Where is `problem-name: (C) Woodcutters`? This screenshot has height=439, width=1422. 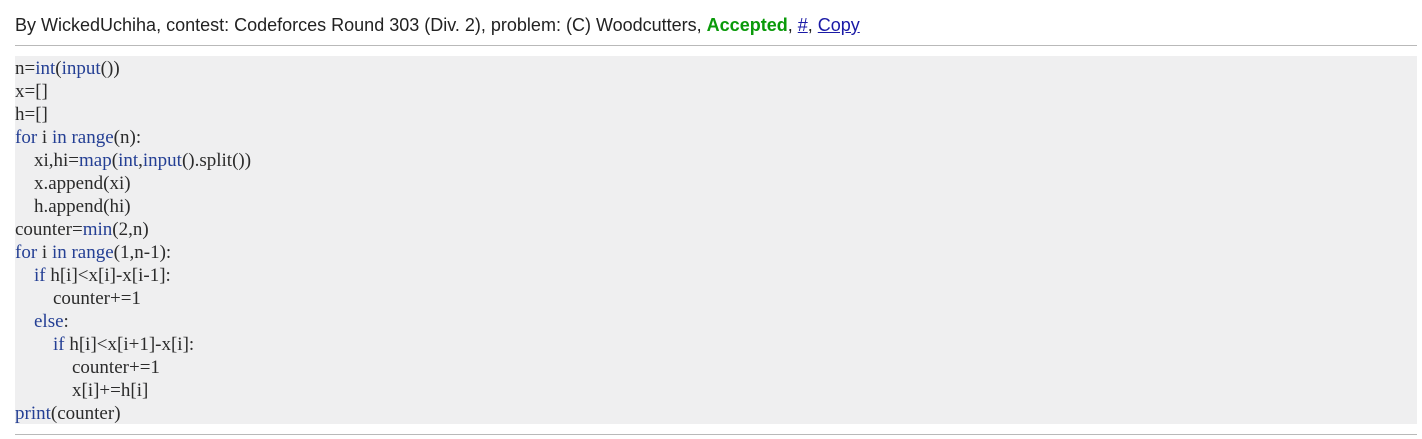 problem-name: (C) Woodcutters is located at coordinates (631, 25).